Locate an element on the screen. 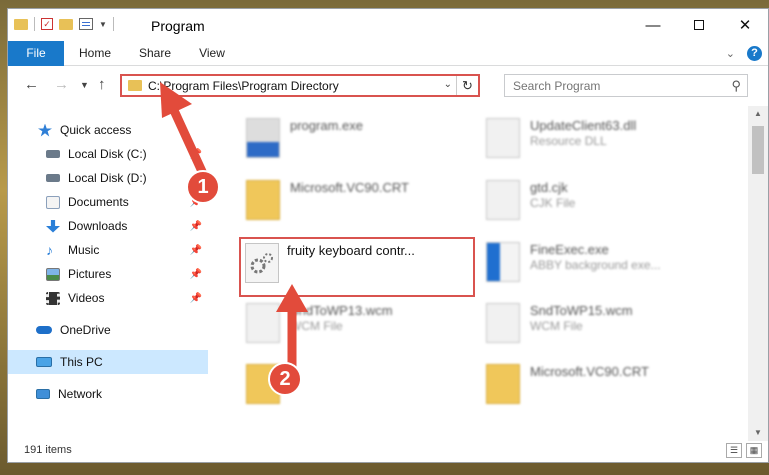 The image size is (769, 475). refresh-icon: ↻ is located at coordinates (467, 85).